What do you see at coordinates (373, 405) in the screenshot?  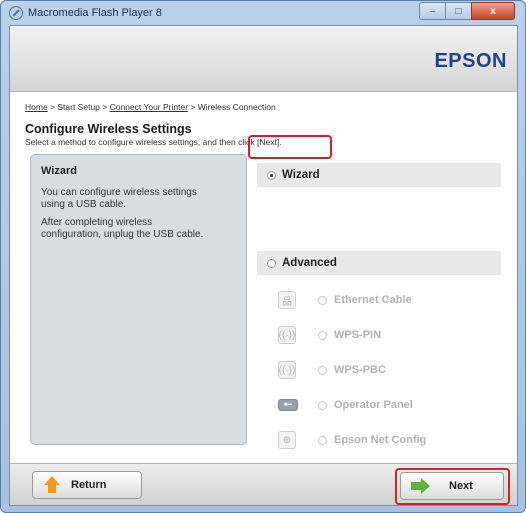 I see `operator-panel-label: Operator Panel` at bounding box center [373, 405].